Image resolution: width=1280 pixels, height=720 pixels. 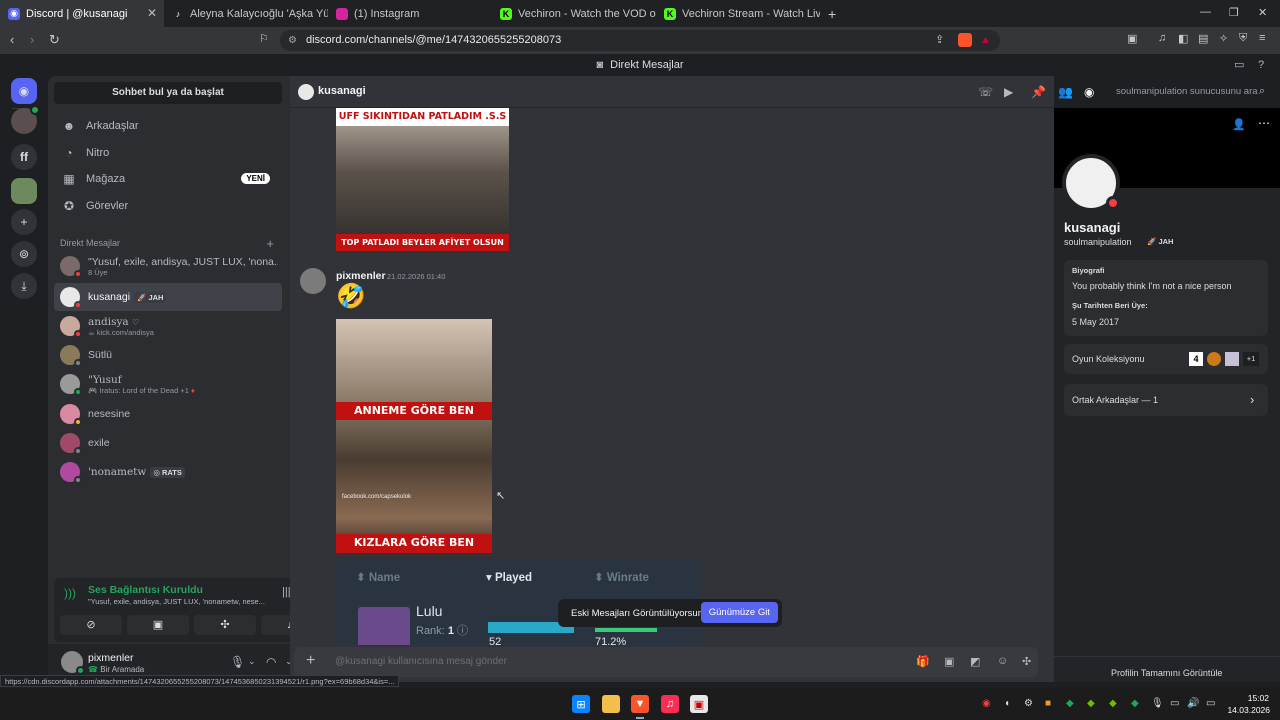 I want to click on share-icon: ⇪, so click(x=939, y=40).